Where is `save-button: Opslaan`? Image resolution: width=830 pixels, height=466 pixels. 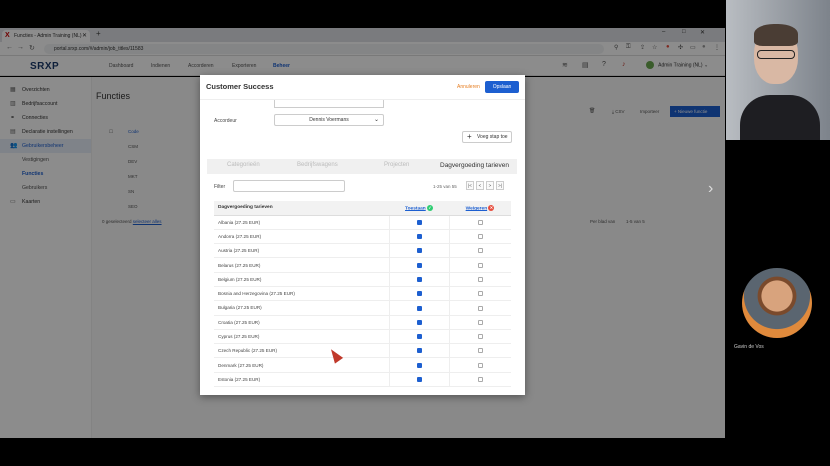 save-button: Opslaan is located at coordinates (502, 87).